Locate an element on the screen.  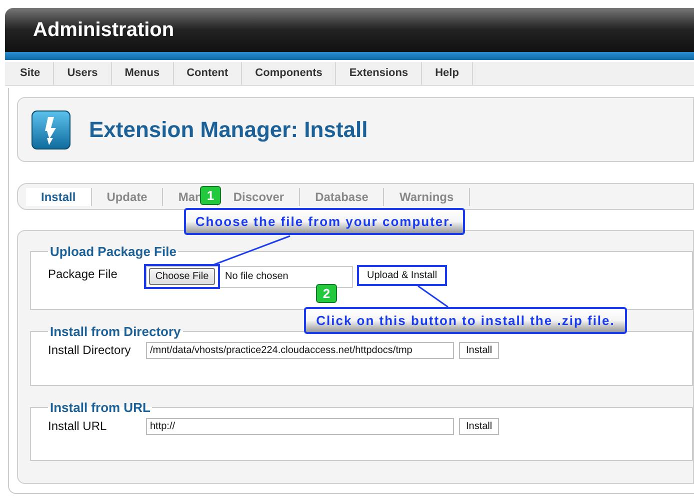
menu-item: Extensions is located at coordinates (379, 73).